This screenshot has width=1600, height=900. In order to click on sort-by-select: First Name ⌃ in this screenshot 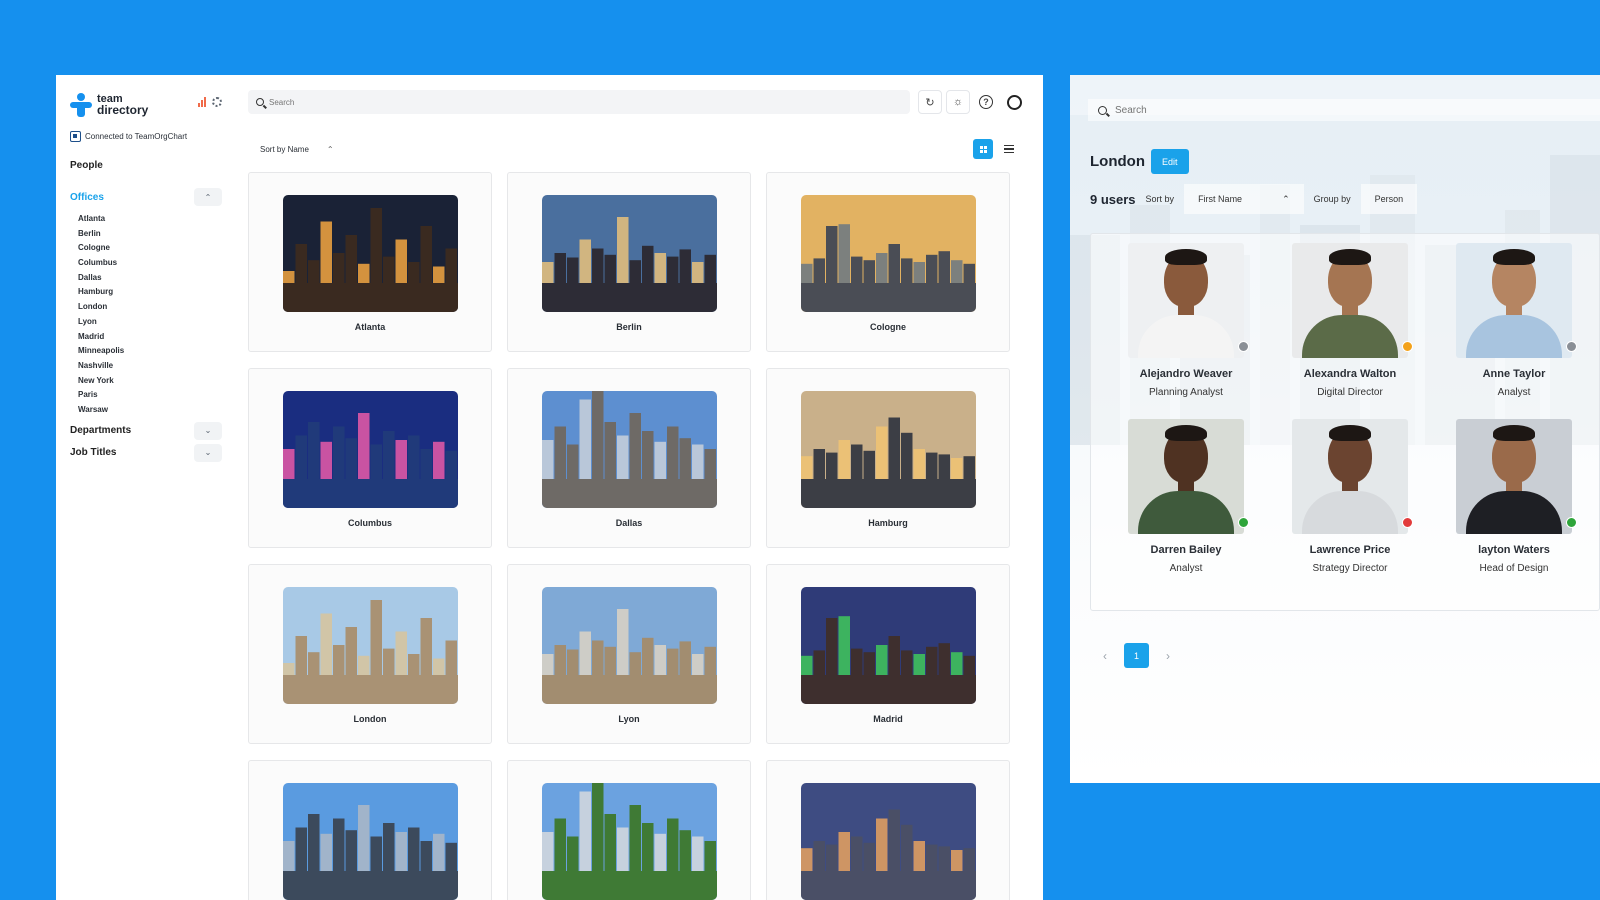, I will do `click(1244, 199)`.